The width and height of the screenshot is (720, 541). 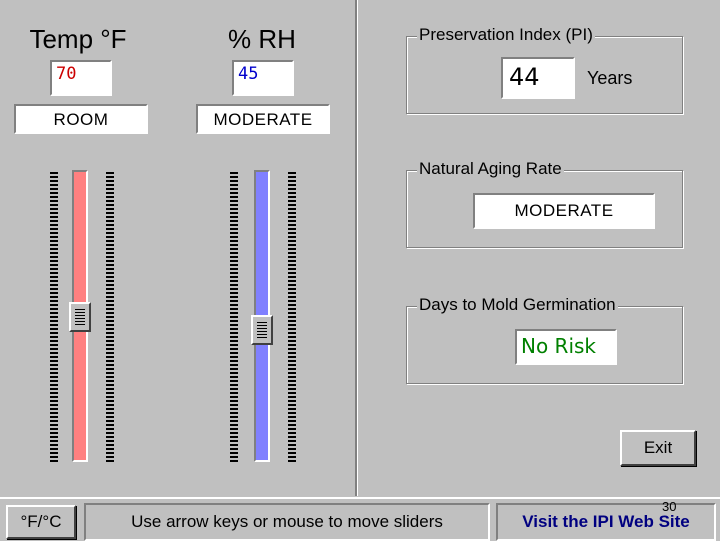 I want to click on mold-value: No Risk, so click(x=566, y=347).